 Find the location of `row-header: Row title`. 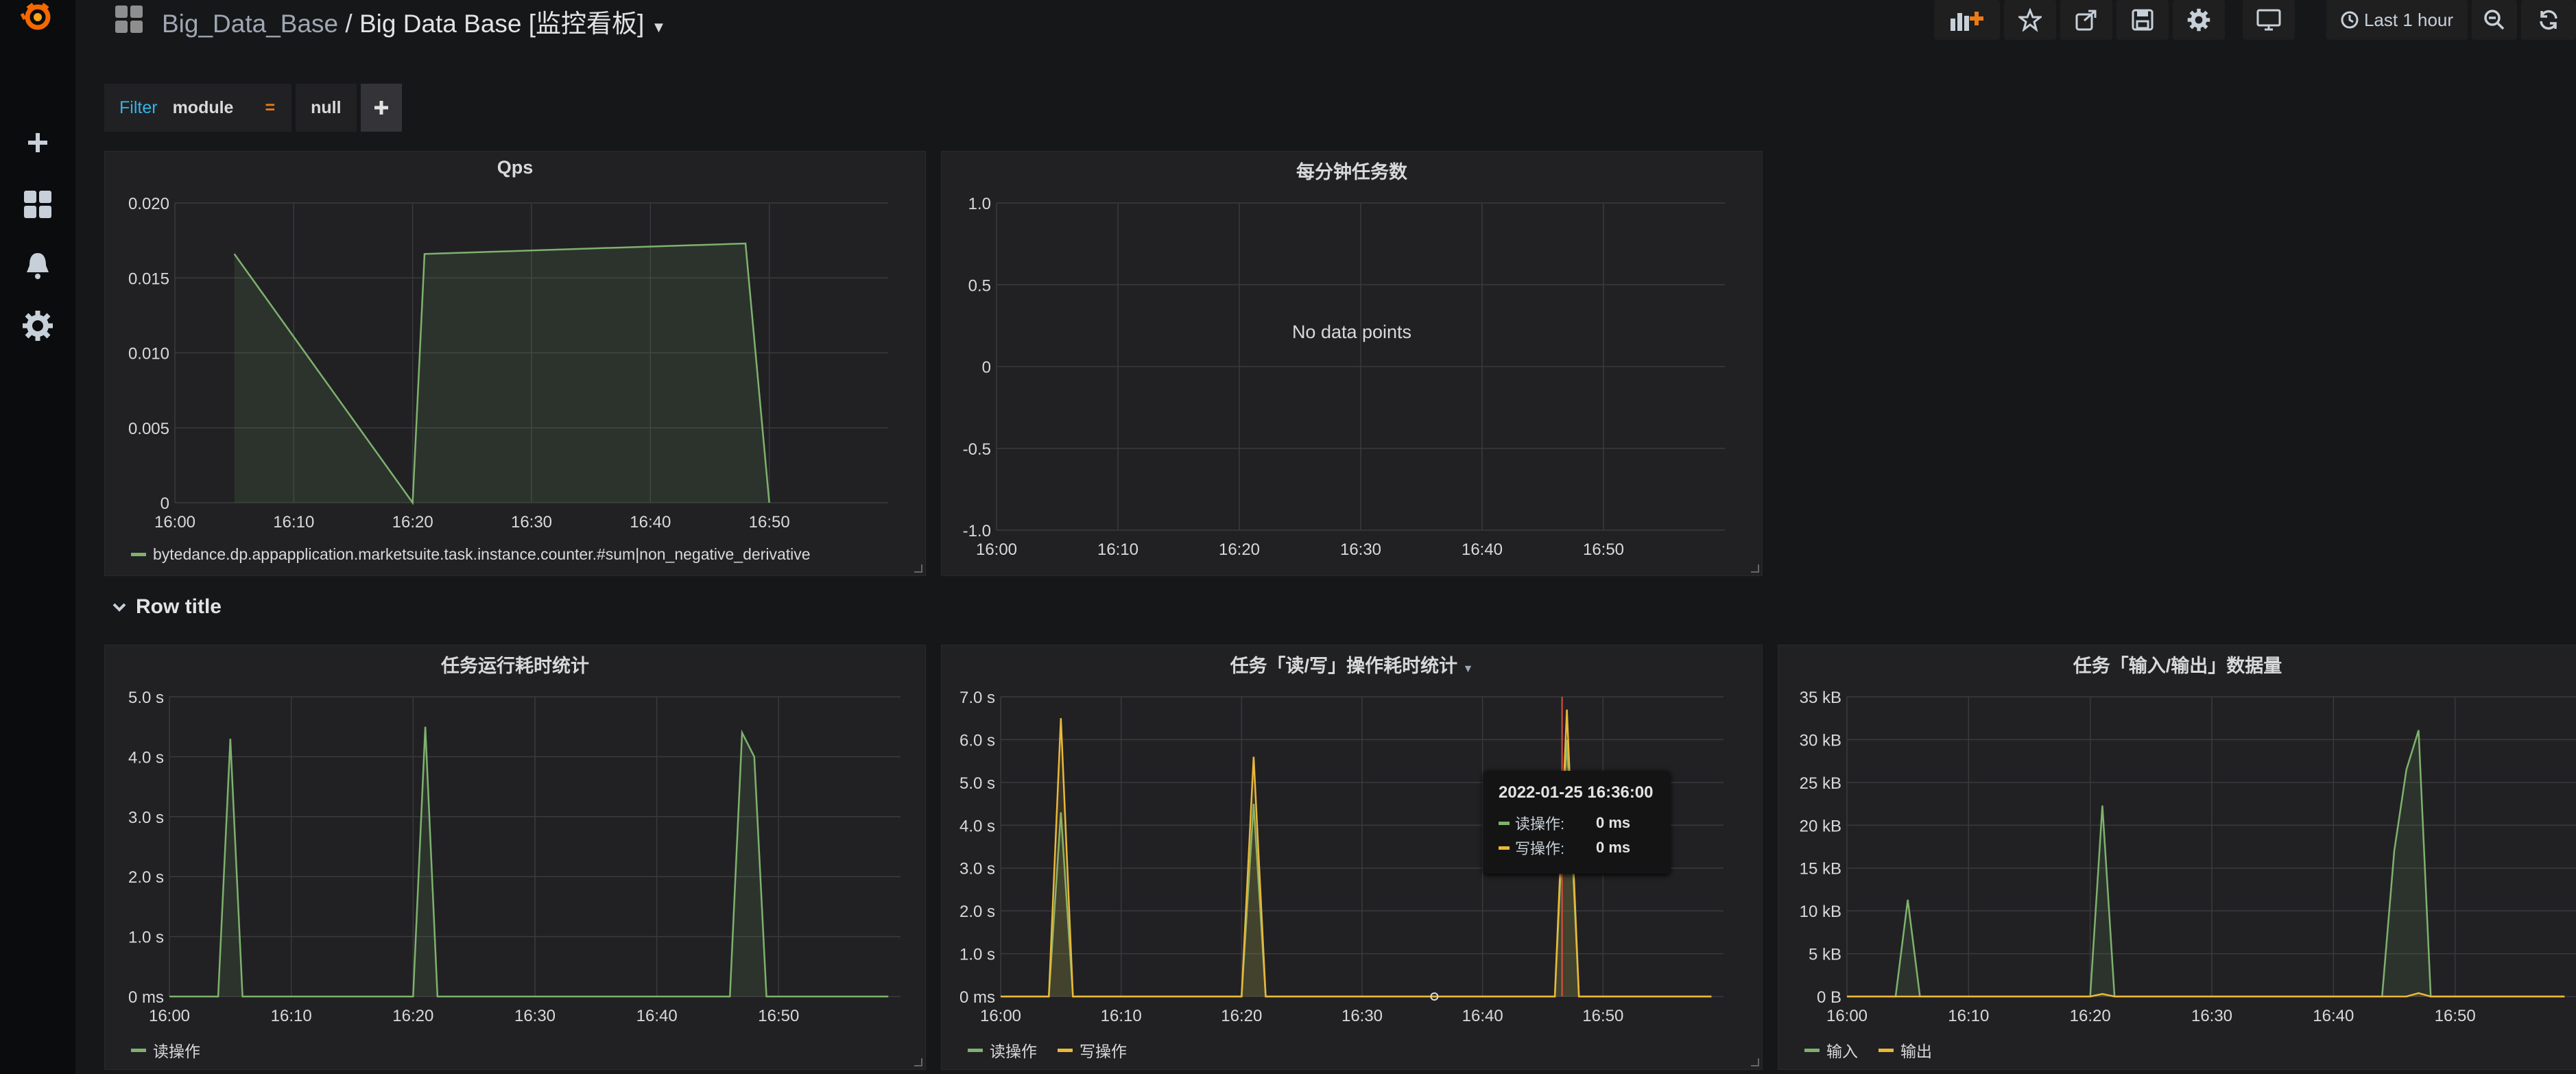

row-header: Row title is located at coordinates (166, 607).